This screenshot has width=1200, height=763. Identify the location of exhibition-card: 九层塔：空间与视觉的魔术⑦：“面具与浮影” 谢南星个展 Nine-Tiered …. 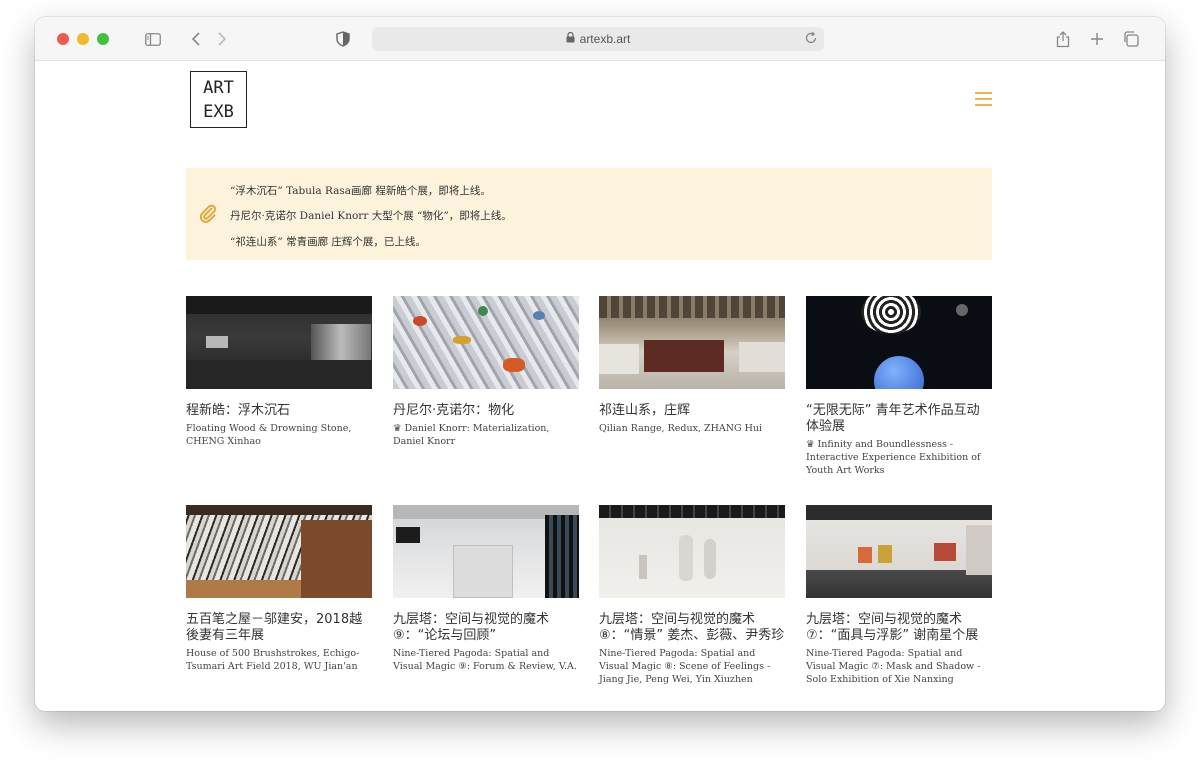
(899, 595).